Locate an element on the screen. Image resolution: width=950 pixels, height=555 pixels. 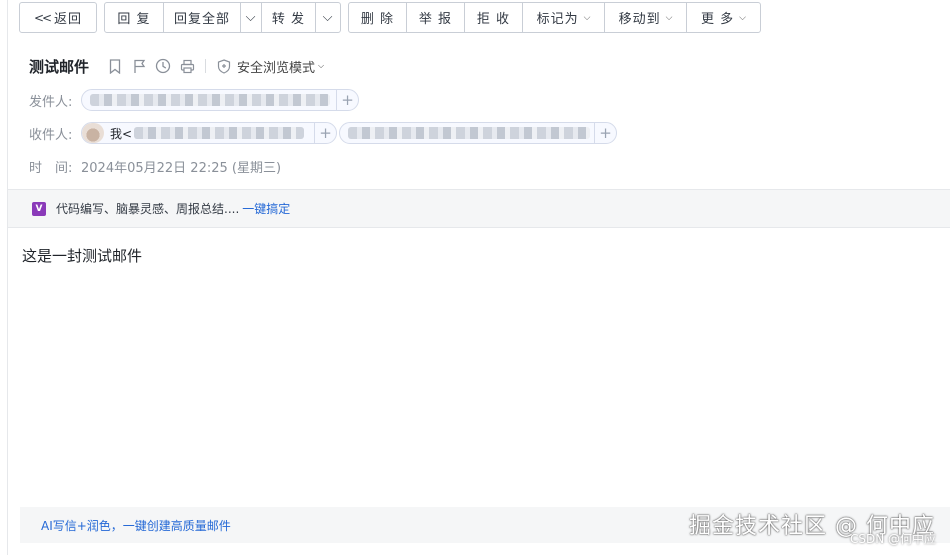
mark-as-button: 标记为 ⌵ is located at coordinates (564, 17).